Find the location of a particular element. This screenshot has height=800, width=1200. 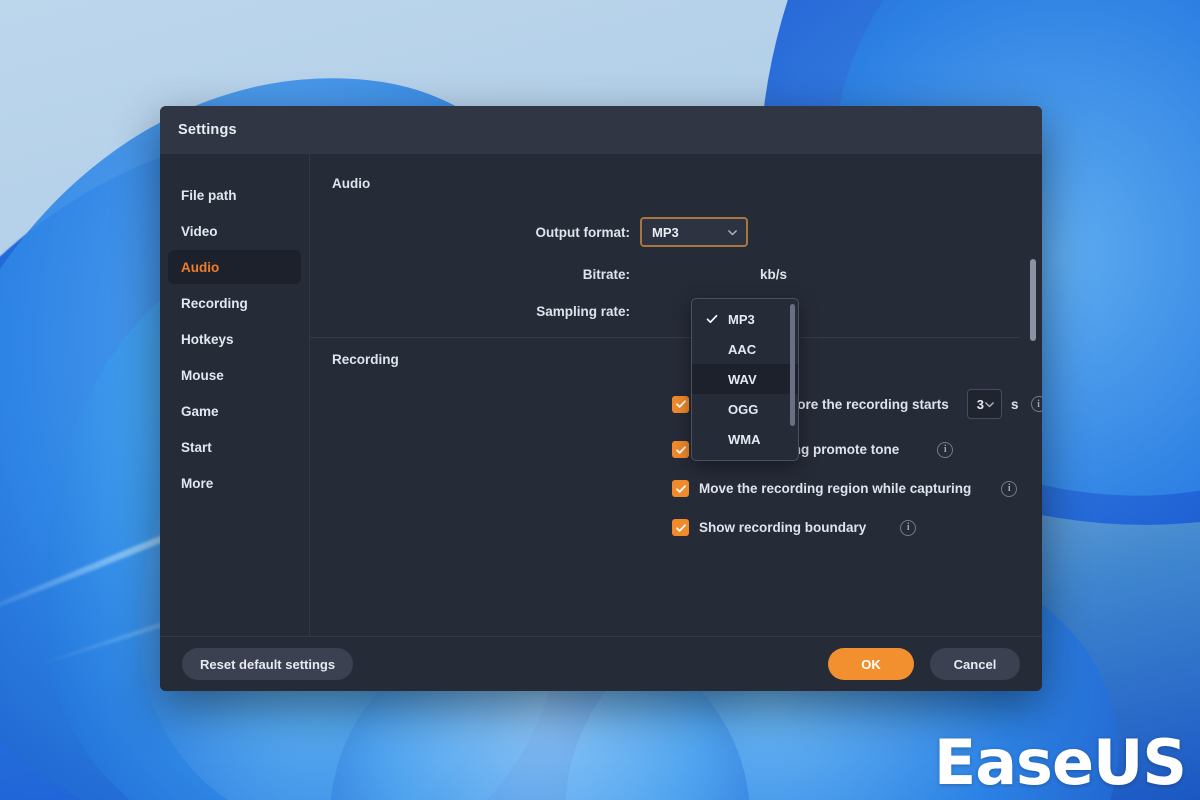

sidebar-item-label: Audio is located at coordinates (200, 267).